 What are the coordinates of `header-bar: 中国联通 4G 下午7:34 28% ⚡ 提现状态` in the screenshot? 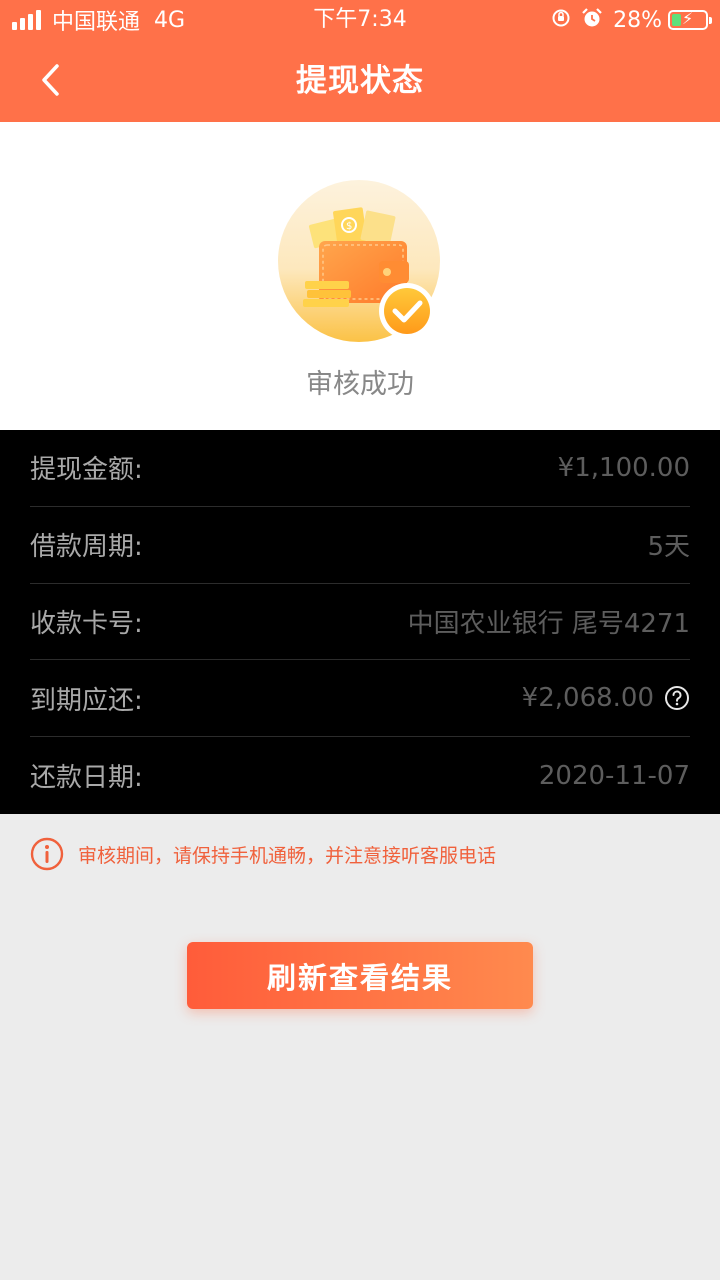 It's located at (360, 61).